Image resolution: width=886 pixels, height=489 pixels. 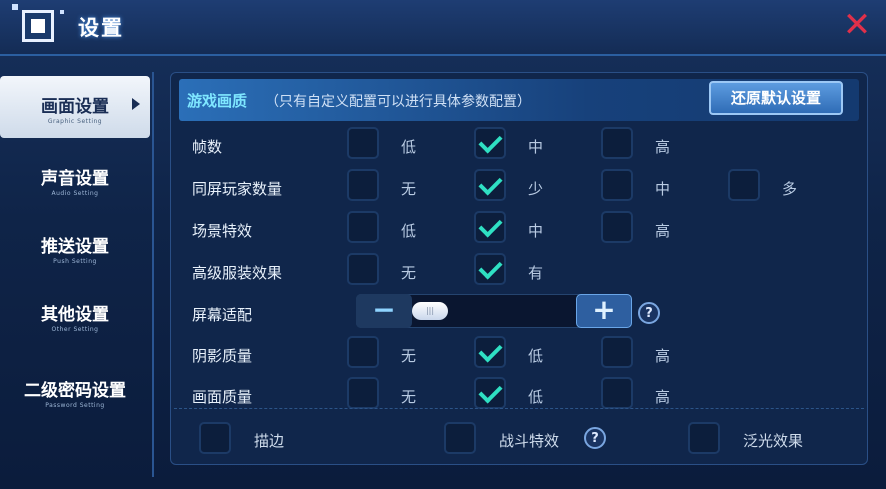 I want to click on option-label: 有, so click(x=536, y=273).